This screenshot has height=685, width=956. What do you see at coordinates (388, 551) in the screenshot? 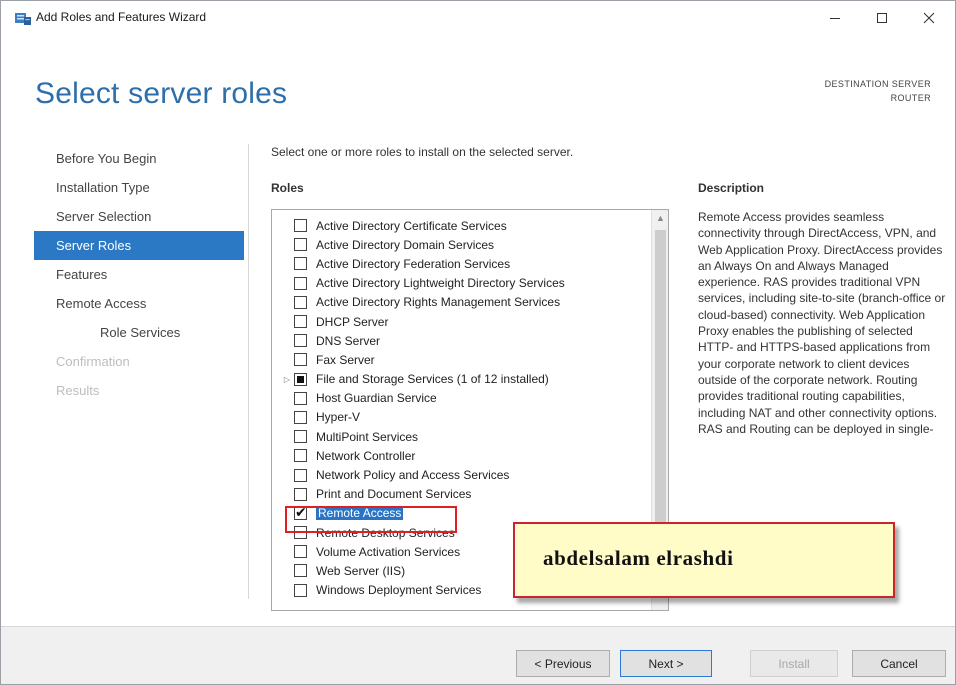
I see `role-label: Volume Activation Services` at bounding box center [388, 551].